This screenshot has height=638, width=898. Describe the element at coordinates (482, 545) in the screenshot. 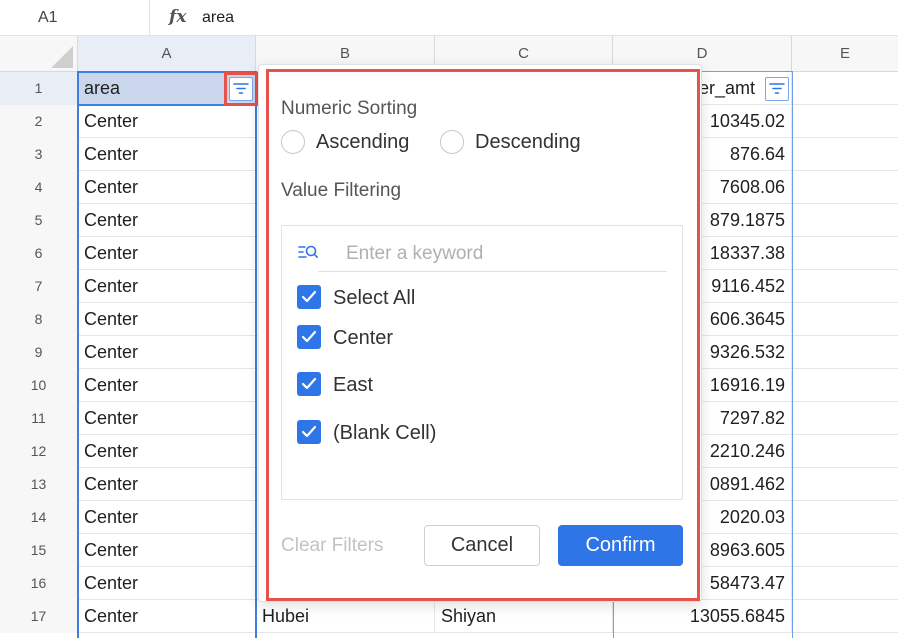

I see `cancel-button: Cancel` at that location.